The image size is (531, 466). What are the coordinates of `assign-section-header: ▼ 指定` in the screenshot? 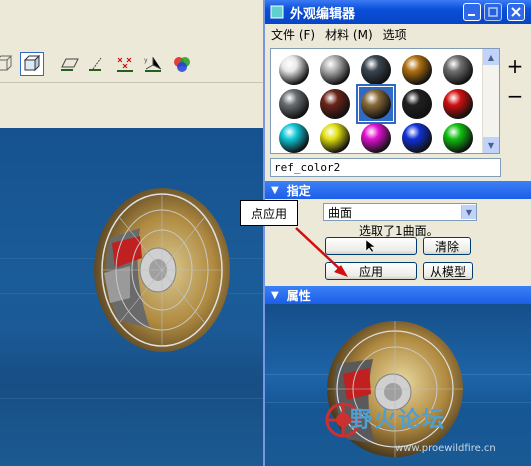 It's located at (398, 190).